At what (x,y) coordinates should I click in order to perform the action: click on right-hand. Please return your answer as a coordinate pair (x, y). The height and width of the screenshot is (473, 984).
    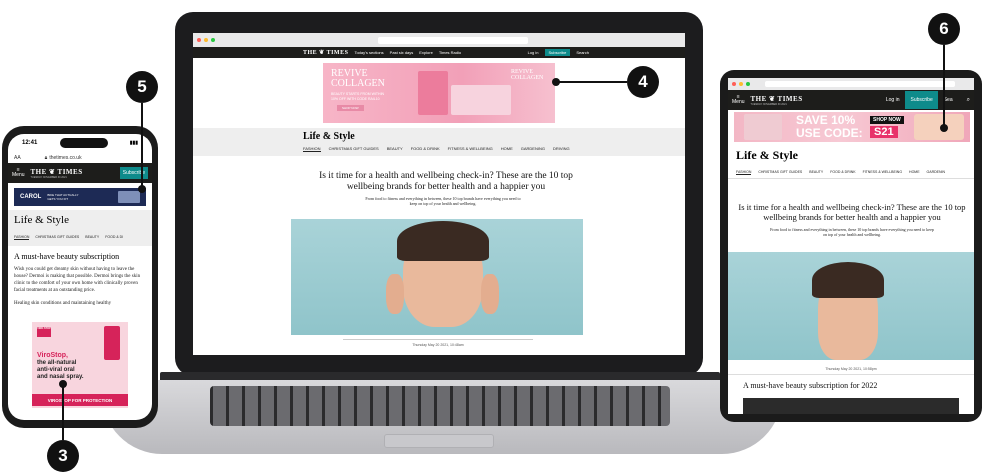
    Looking at the image, I should click on (490, 294).